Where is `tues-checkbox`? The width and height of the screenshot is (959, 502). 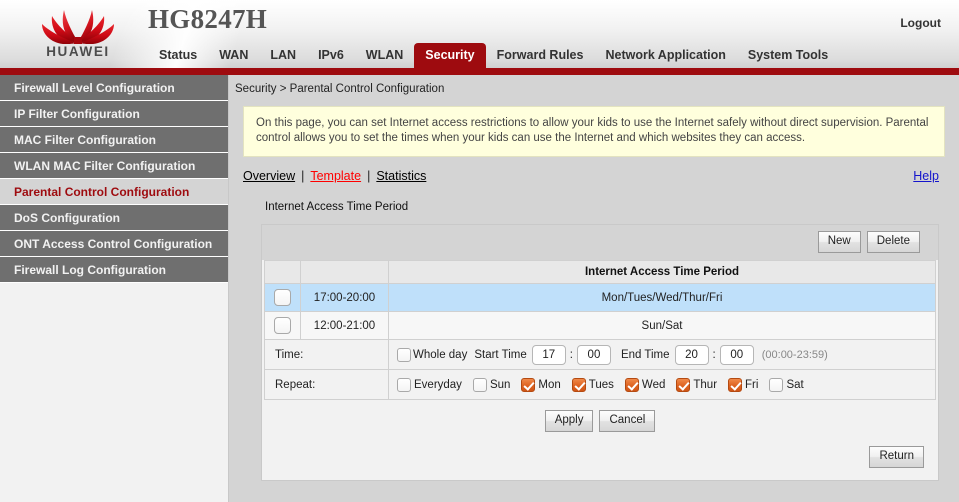 tues-checkbox is located at coordinates (578, 384).